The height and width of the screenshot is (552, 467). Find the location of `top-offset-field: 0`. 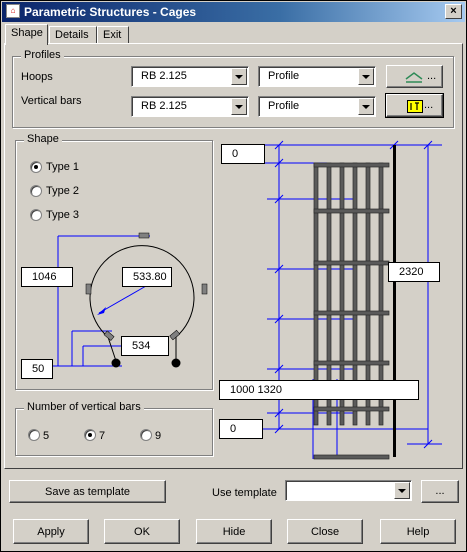

top-offset-field: 0 is located at coordinates (243, 154).